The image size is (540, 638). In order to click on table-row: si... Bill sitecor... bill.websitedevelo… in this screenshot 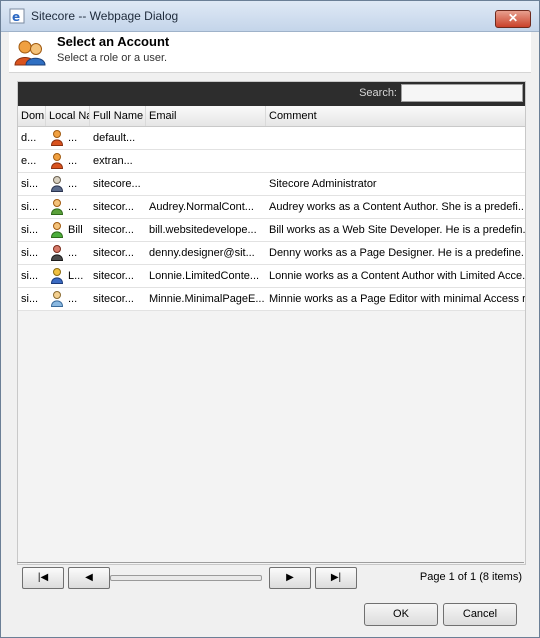, I will do `click(271, 230)`.